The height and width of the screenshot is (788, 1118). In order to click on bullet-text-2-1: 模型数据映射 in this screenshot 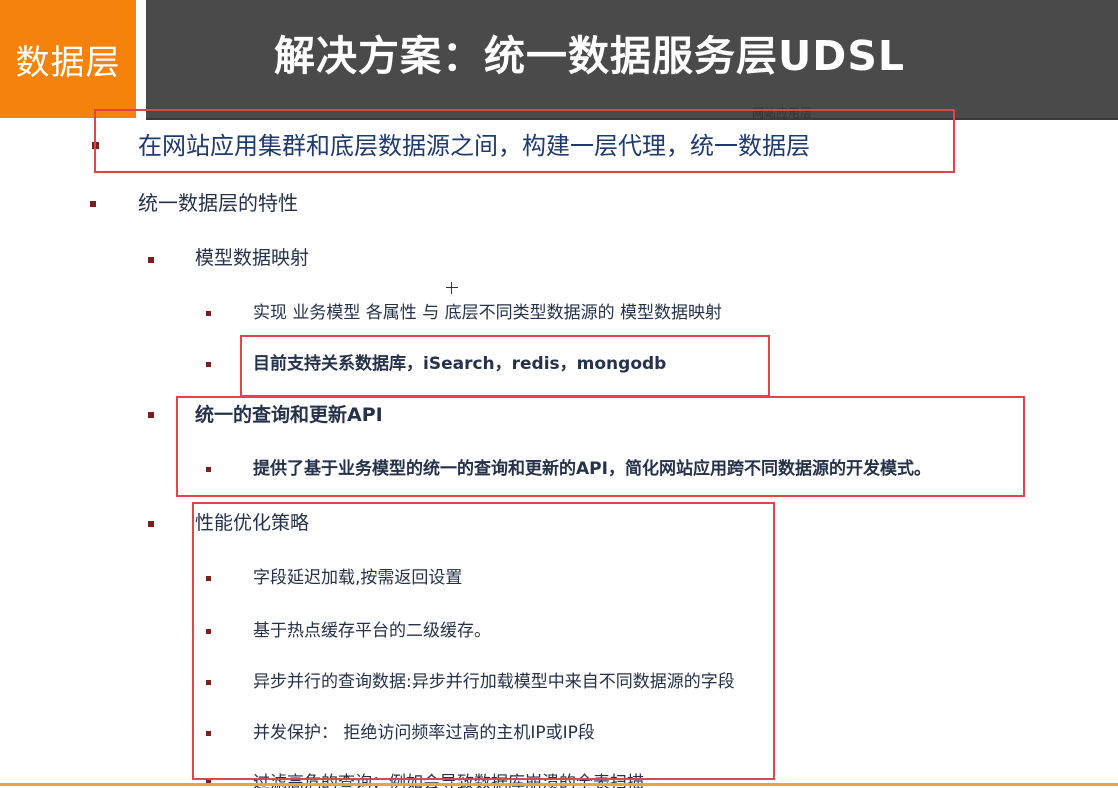, I will do `click(252, 258)`.